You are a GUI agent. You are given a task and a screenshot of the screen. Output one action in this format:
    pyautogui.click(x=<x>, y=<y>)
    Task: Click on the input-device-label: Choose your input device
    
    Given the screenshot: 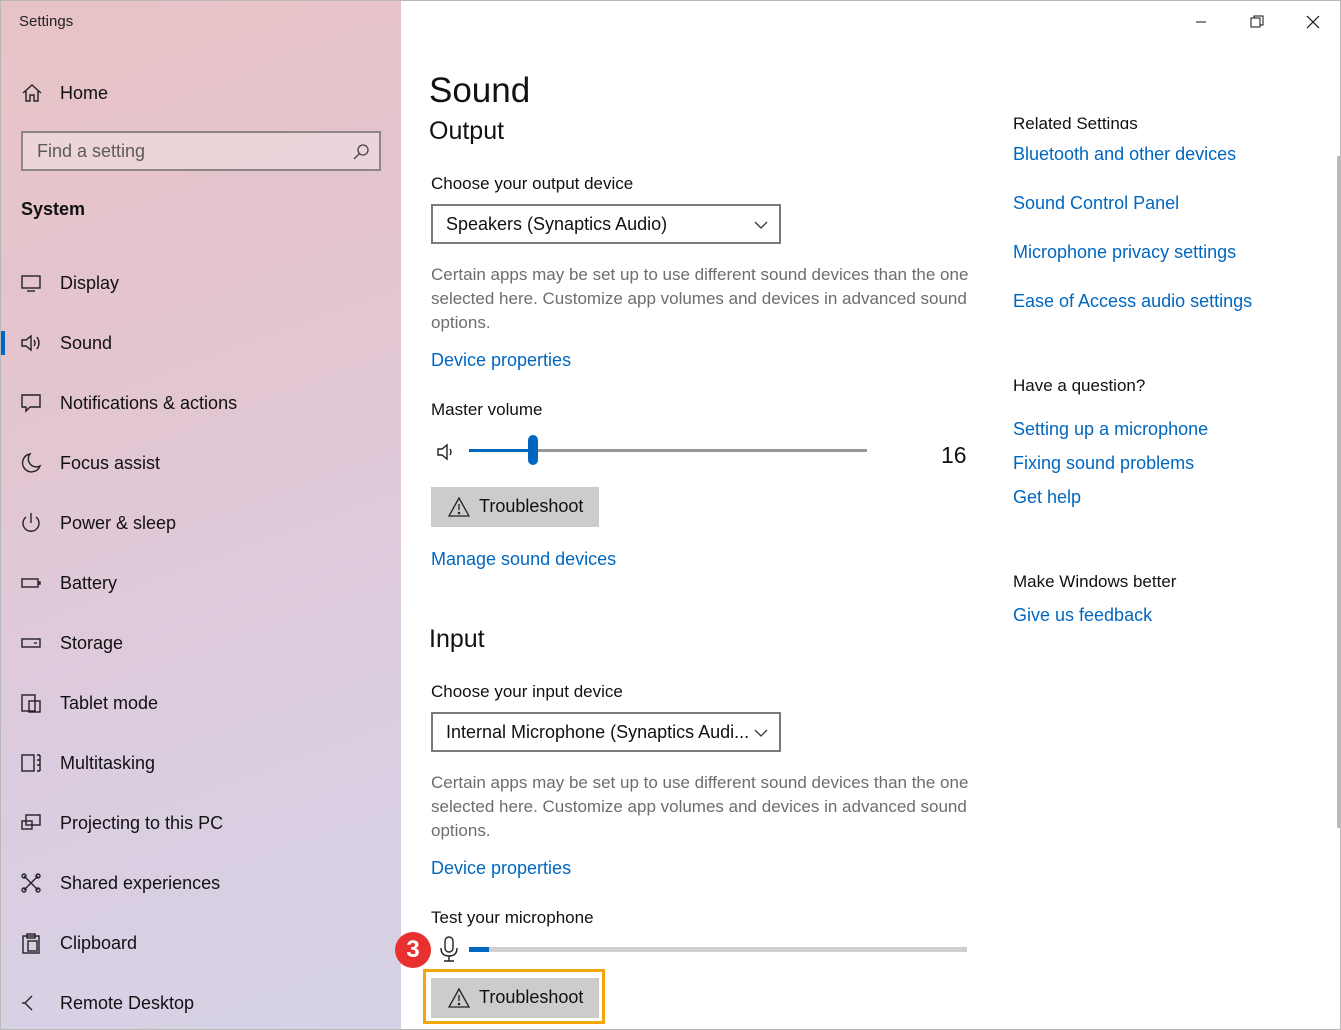 What is the action you would take?
    pyautogui.click(x=527, y=691)
    